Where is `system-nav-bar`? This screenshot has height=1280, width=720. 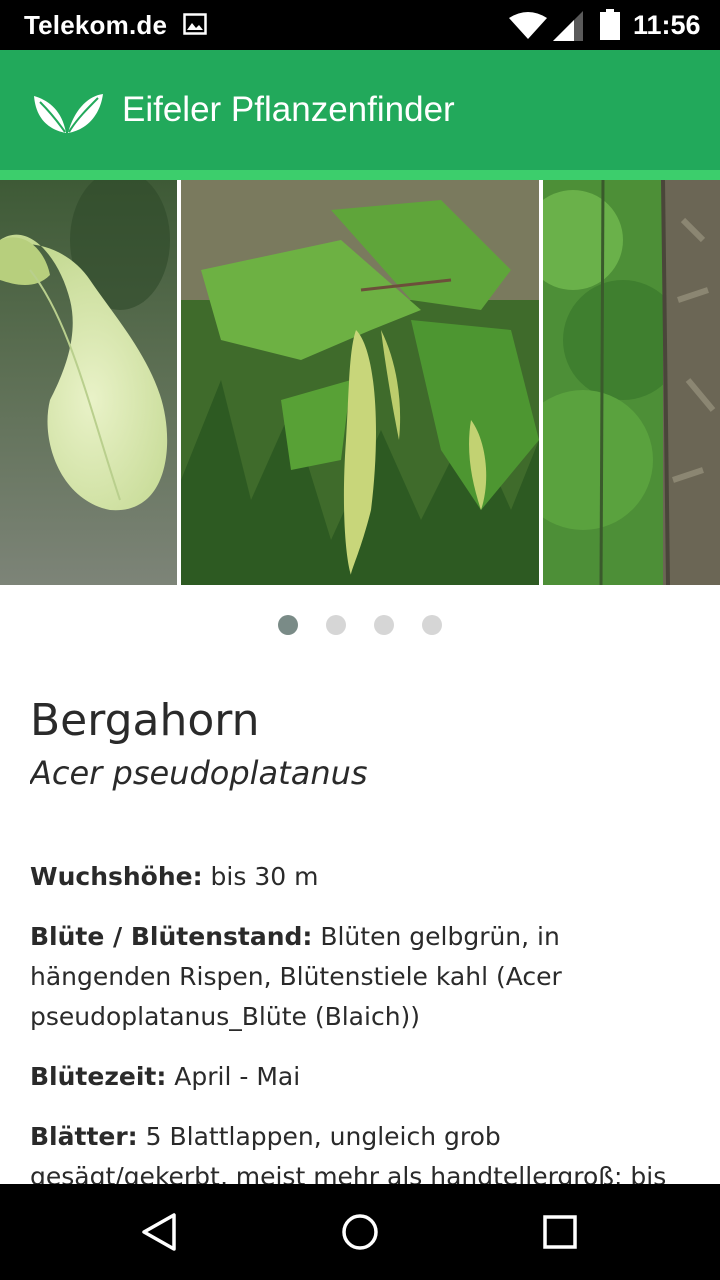
system-nav-bar is located at coordinates (360, 1232).